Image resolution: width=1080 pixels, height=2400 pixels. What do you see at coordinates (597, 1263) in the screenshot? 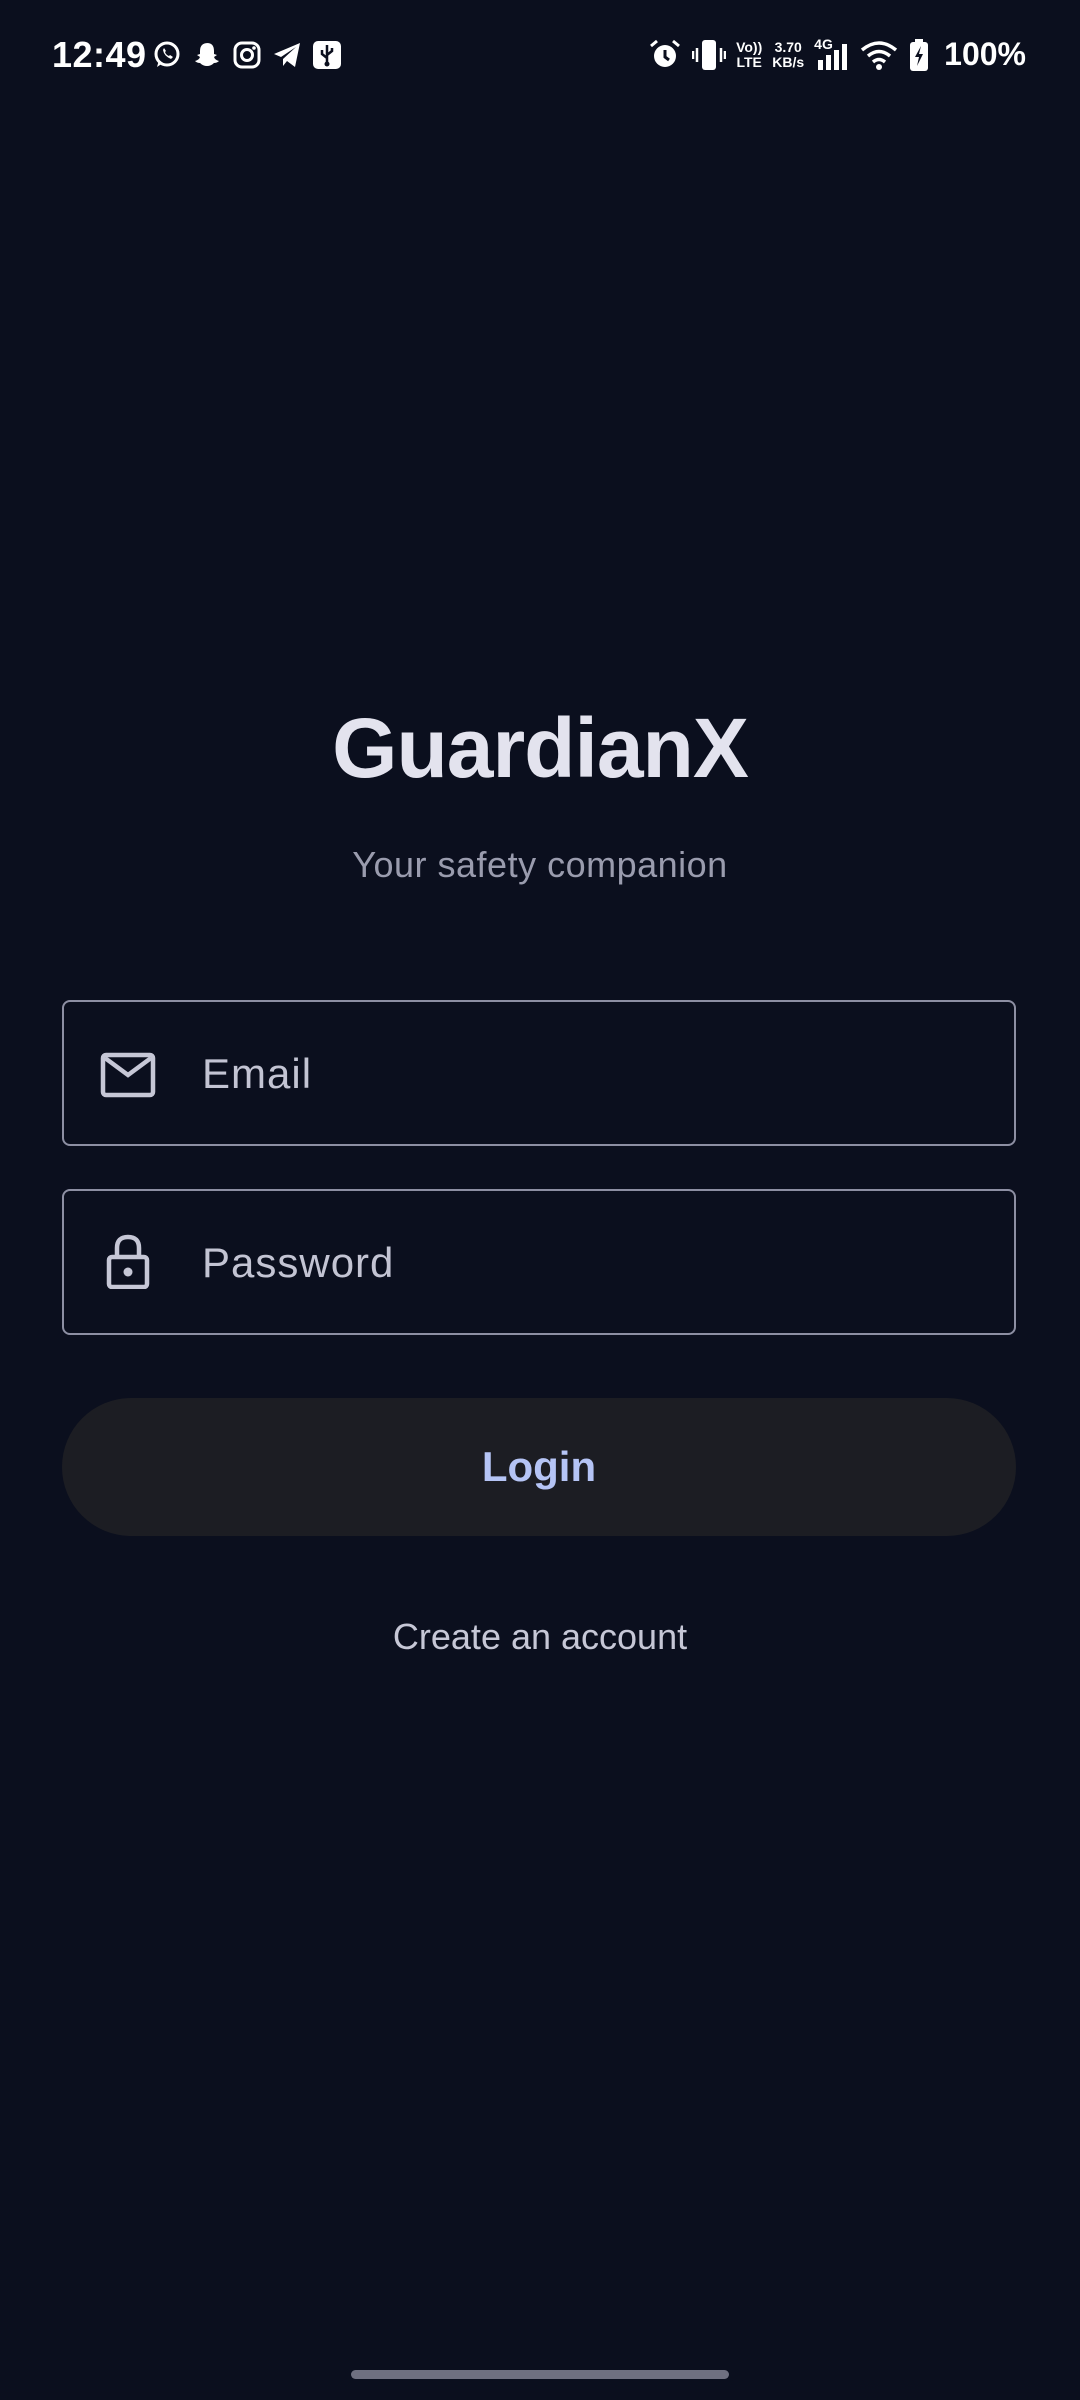
I see `password-input` at bounding box center [597, 1263].